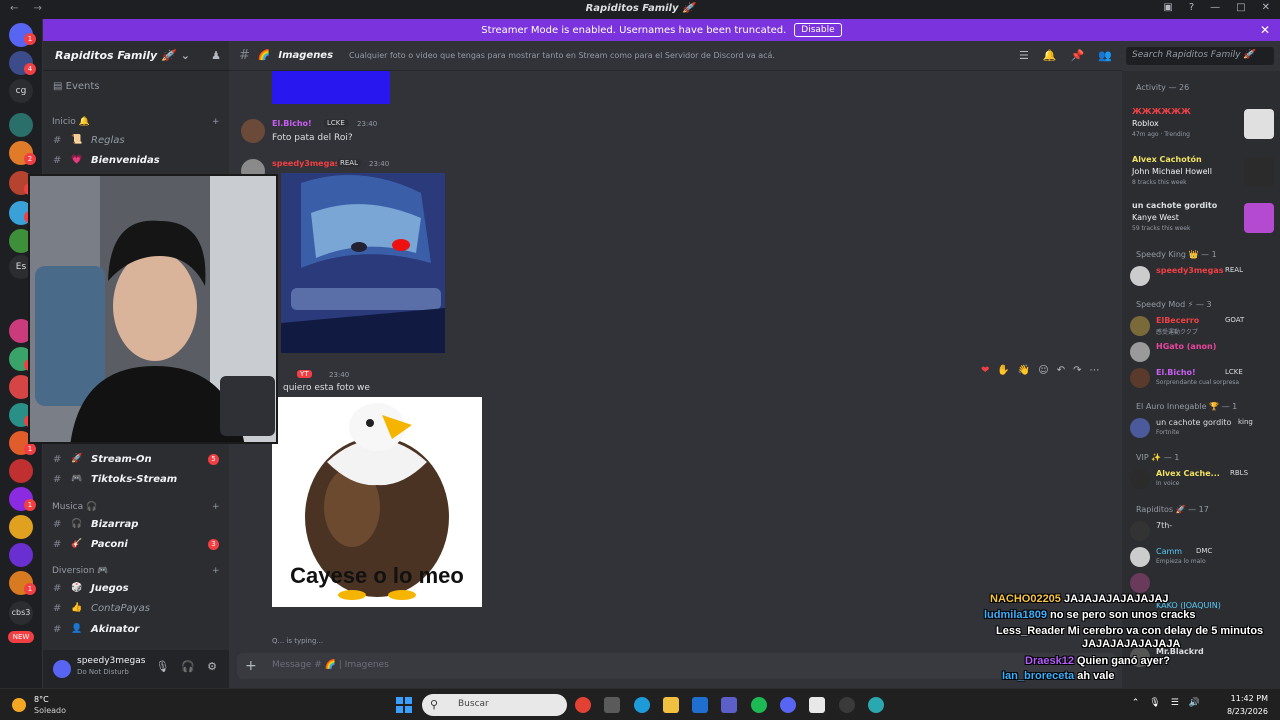 This screenshot has width=1280, height=720. I want to click on category-inicio: Inicio 🔔 +, so click(137, 122).